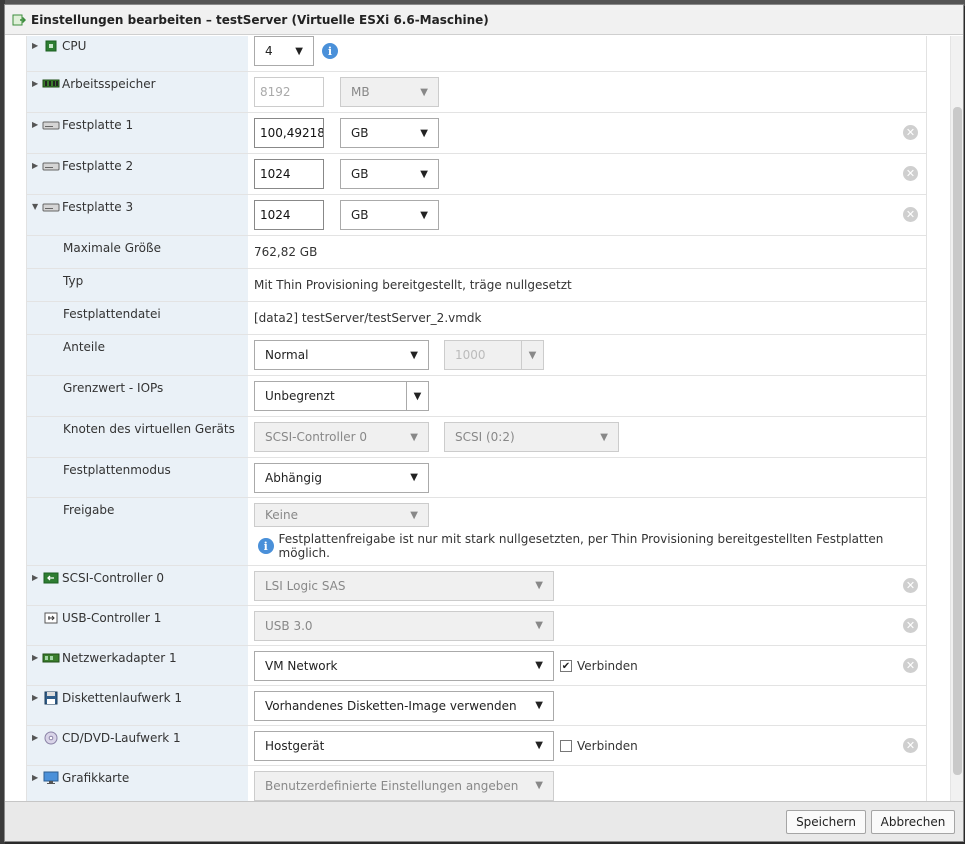 This screenshot has height=844, width=965. I want to click on scrollbar-thumb, so click(957, 441).